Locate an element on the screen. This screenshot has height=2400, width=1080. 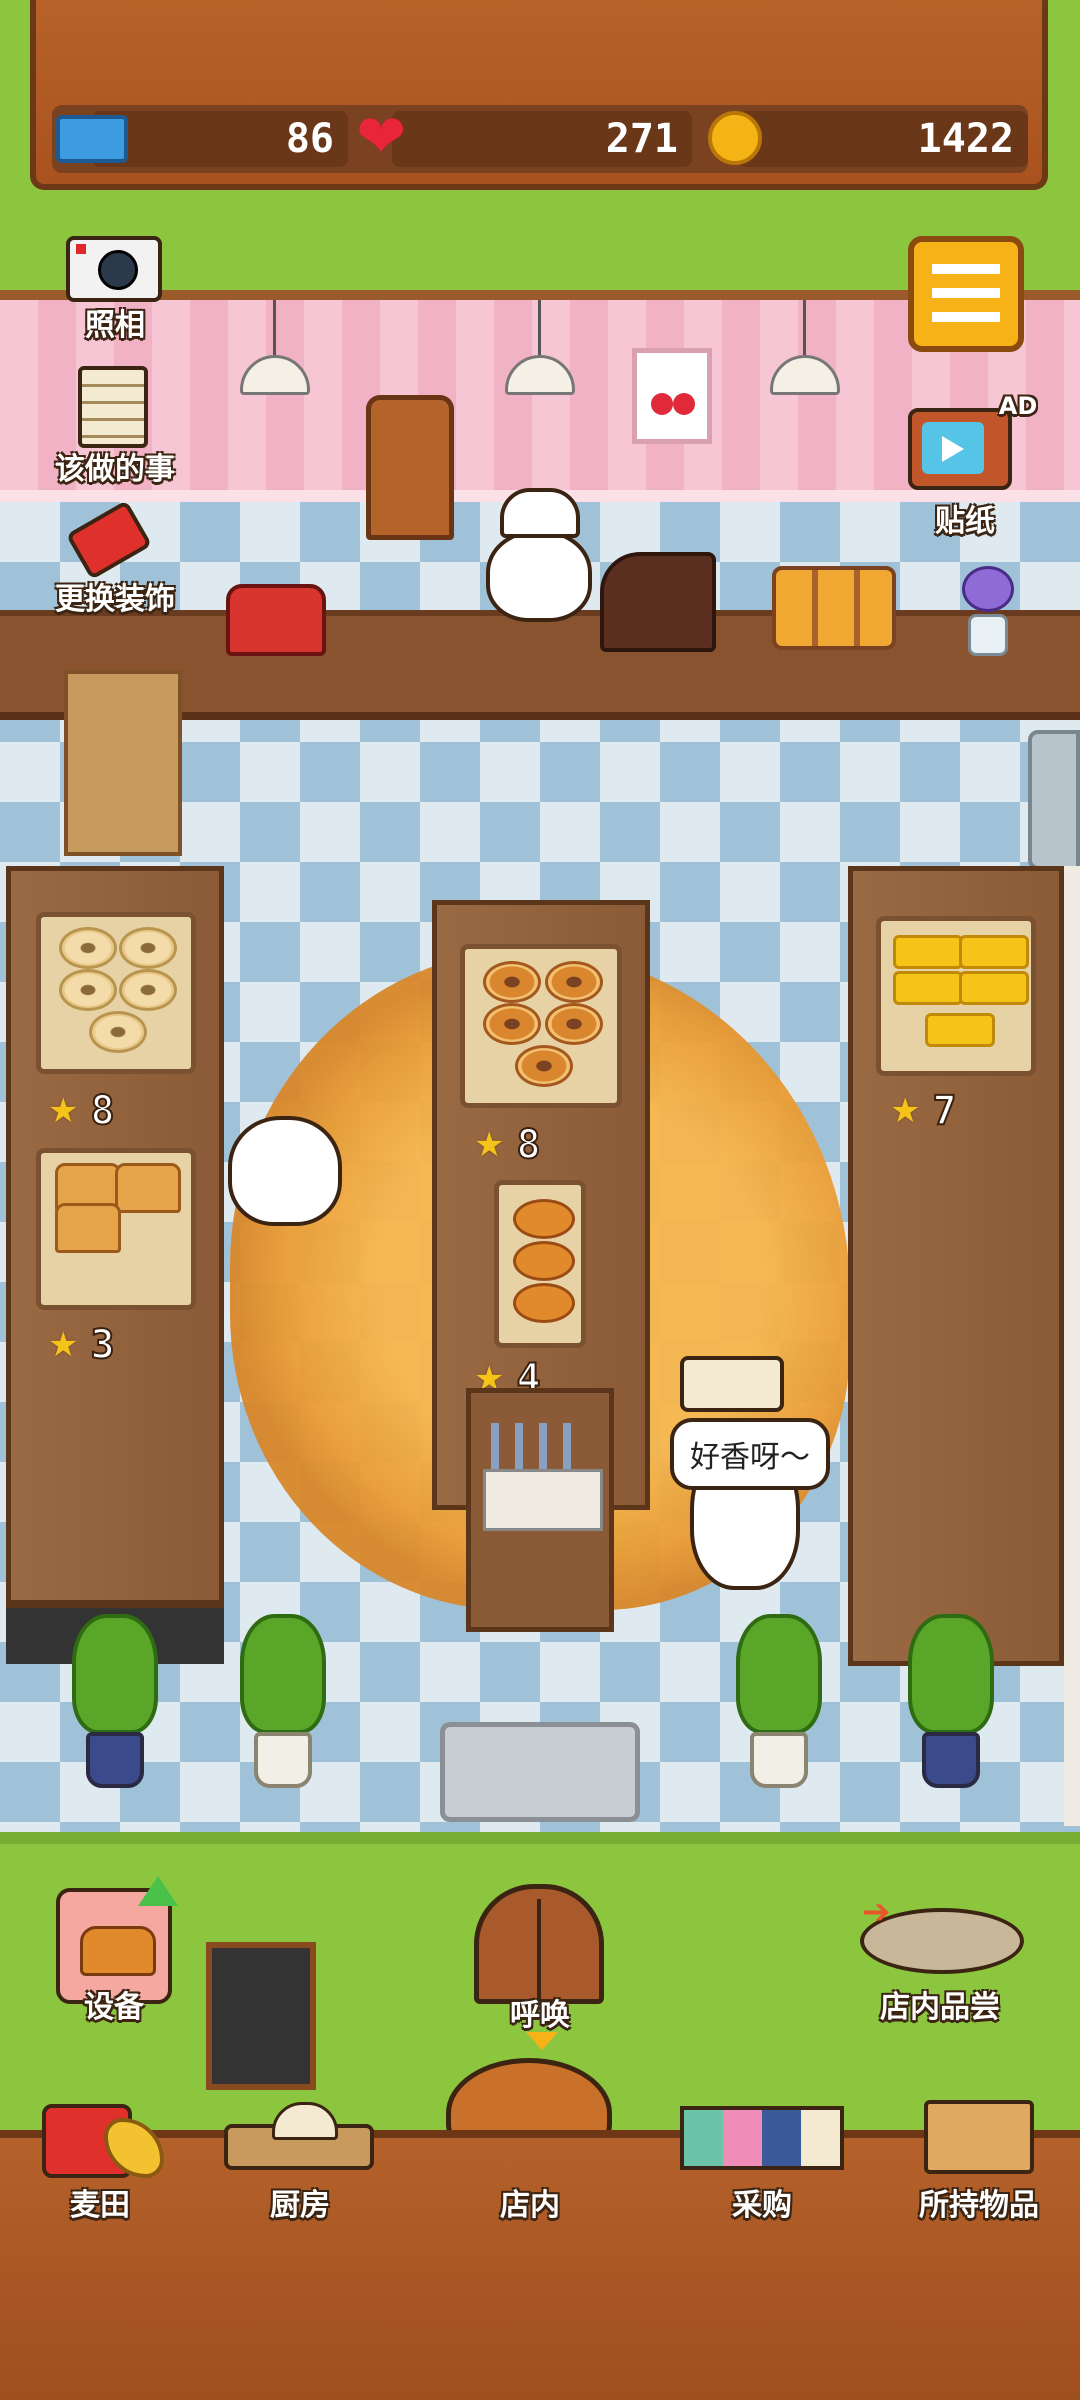
clipboard-icon is located at coordinates (113, 407).